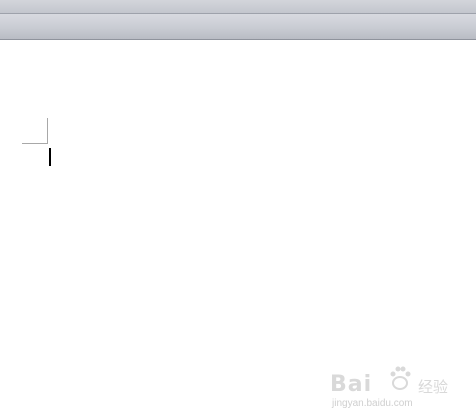 This screenshot has width=476, height=420. What do you see at coordinates (238, 7) in the screenshot?
I see `window-title-bar` at bounding box center [238, 7].